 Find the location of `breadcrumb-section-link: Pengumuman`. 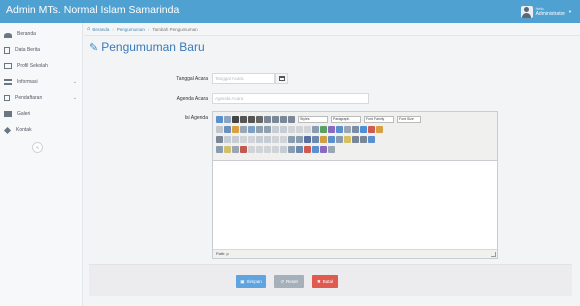

breadcrumb-section-link: Pengumuman is located at coordinates (131, 29).